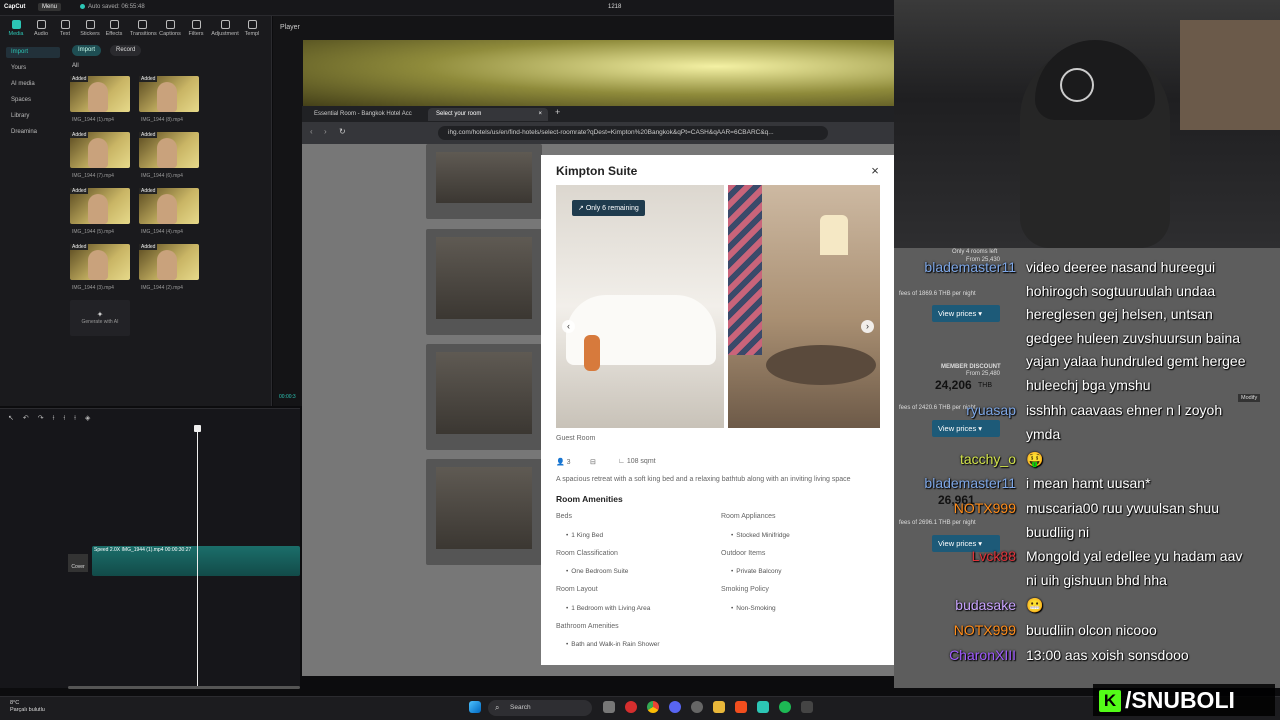 Image resolution: width=1280 pixels, height=720 pixels. I want to click on tool-filters: Filters, so click(196, 28).